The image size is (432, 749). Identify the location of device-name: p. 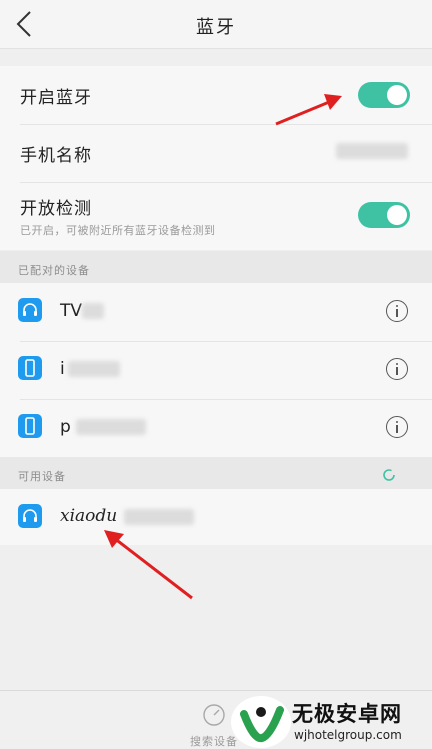
(65, 427).